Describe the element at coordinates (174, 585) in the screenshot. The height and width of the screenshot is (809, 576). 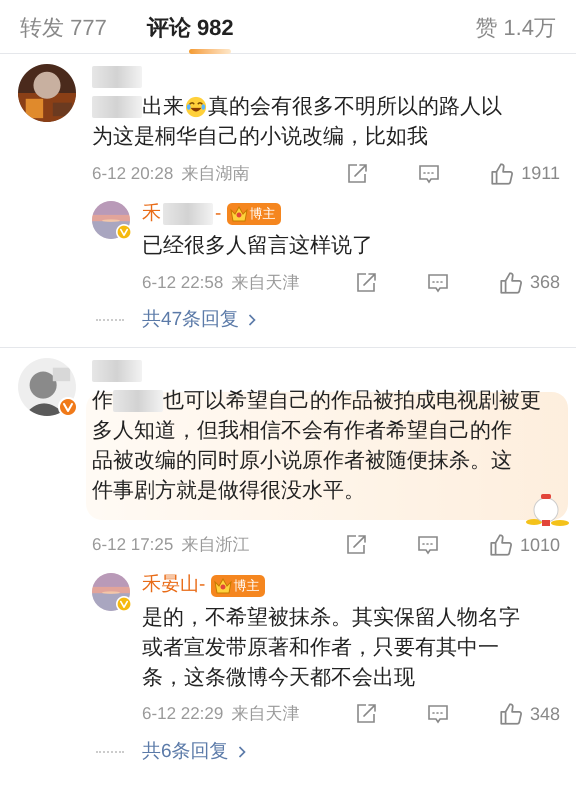
I see `username: 禾晏山-` at that location.